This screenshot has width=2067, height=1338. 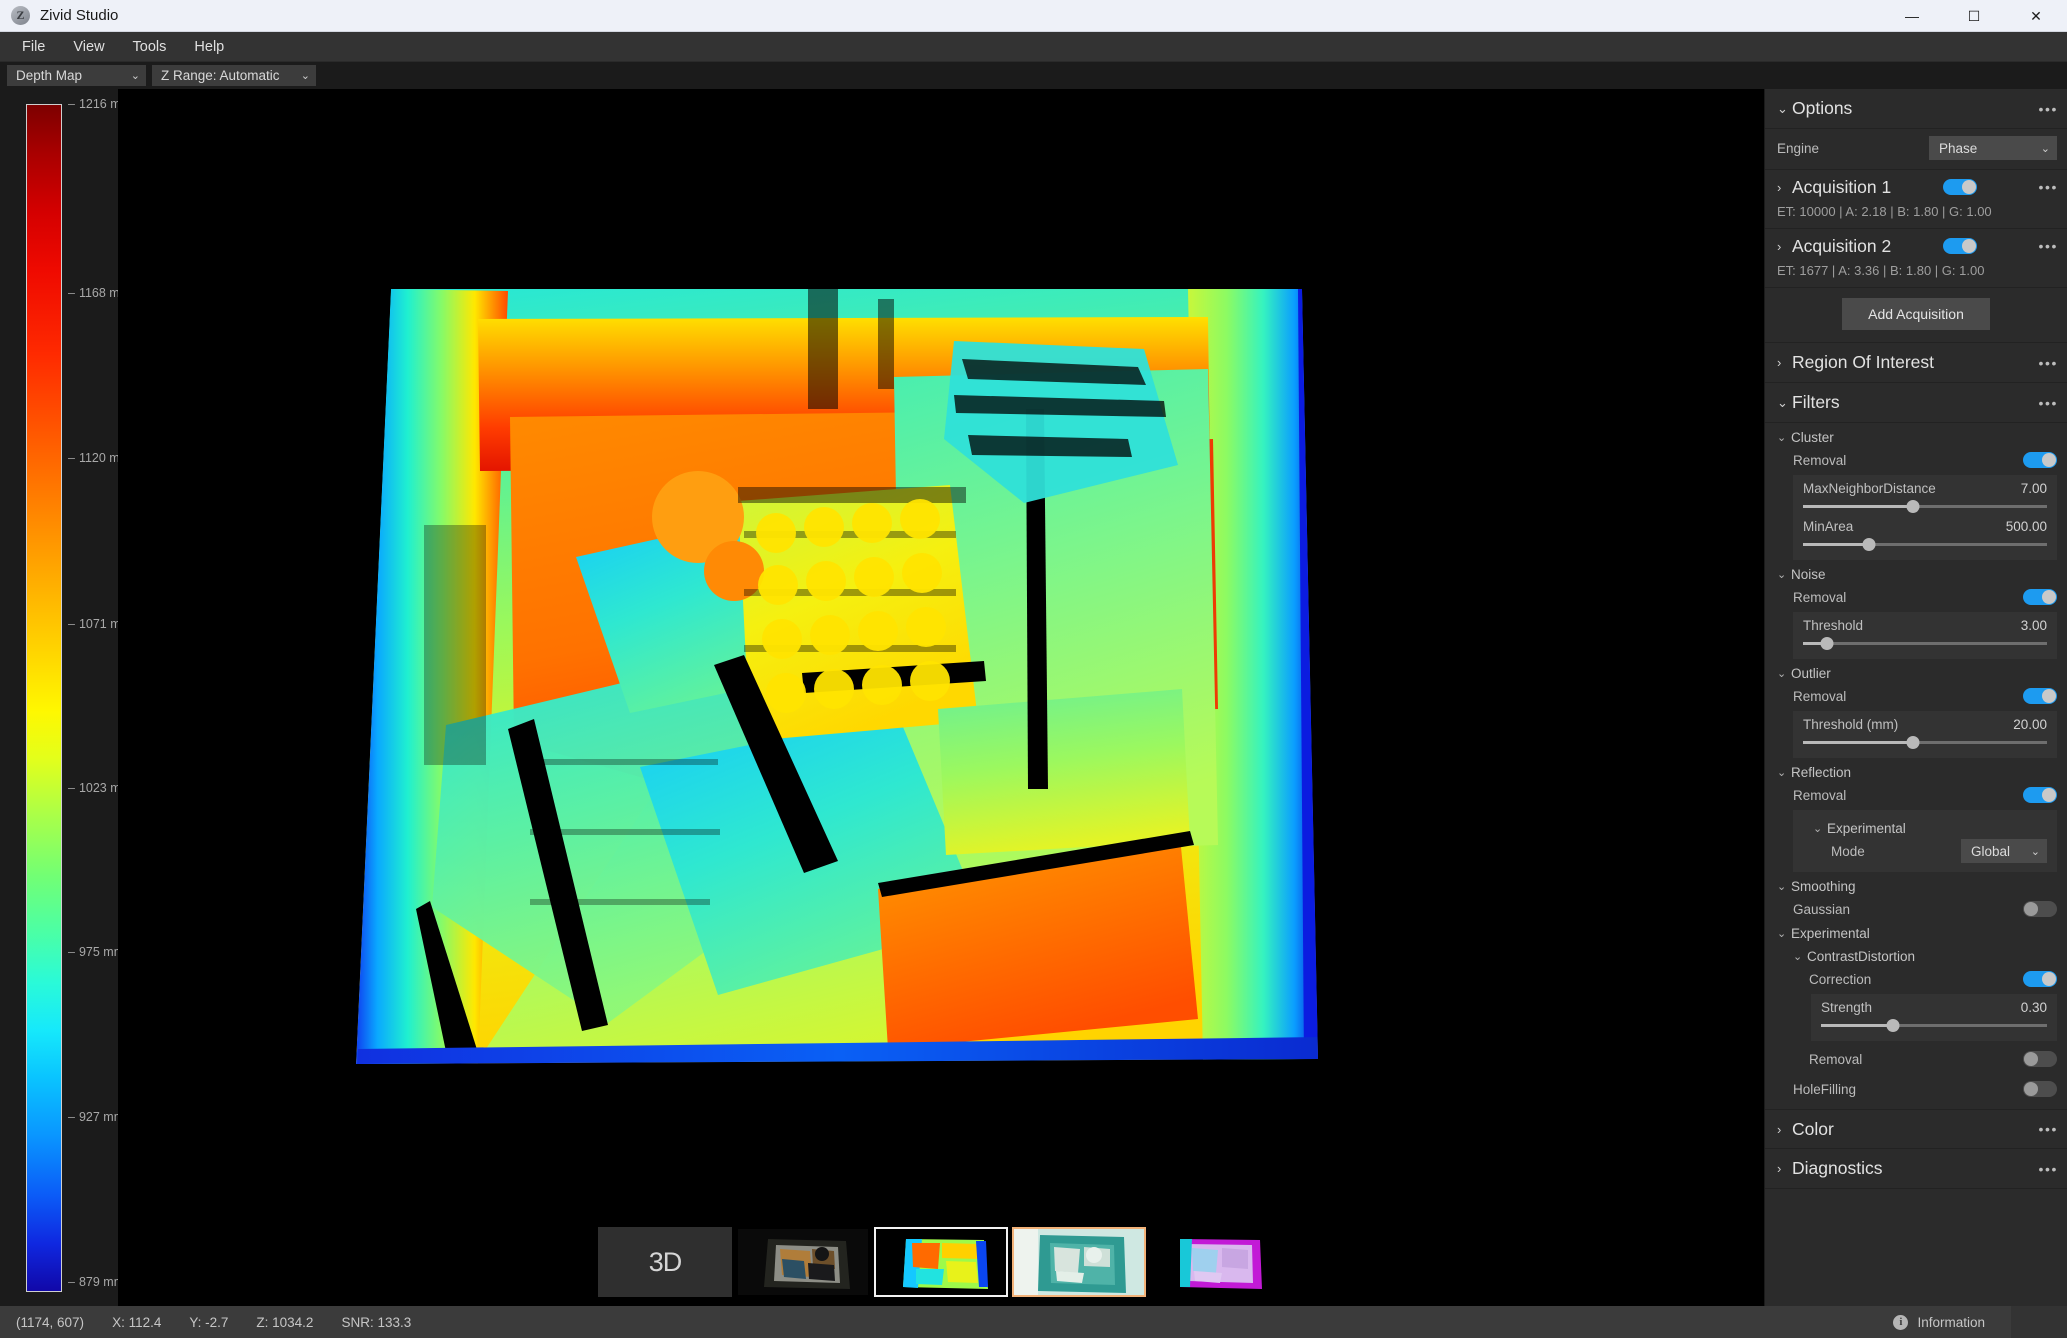 I want to click on noise-sliders: Threshold 3.00, so click(x=1925, y=635).